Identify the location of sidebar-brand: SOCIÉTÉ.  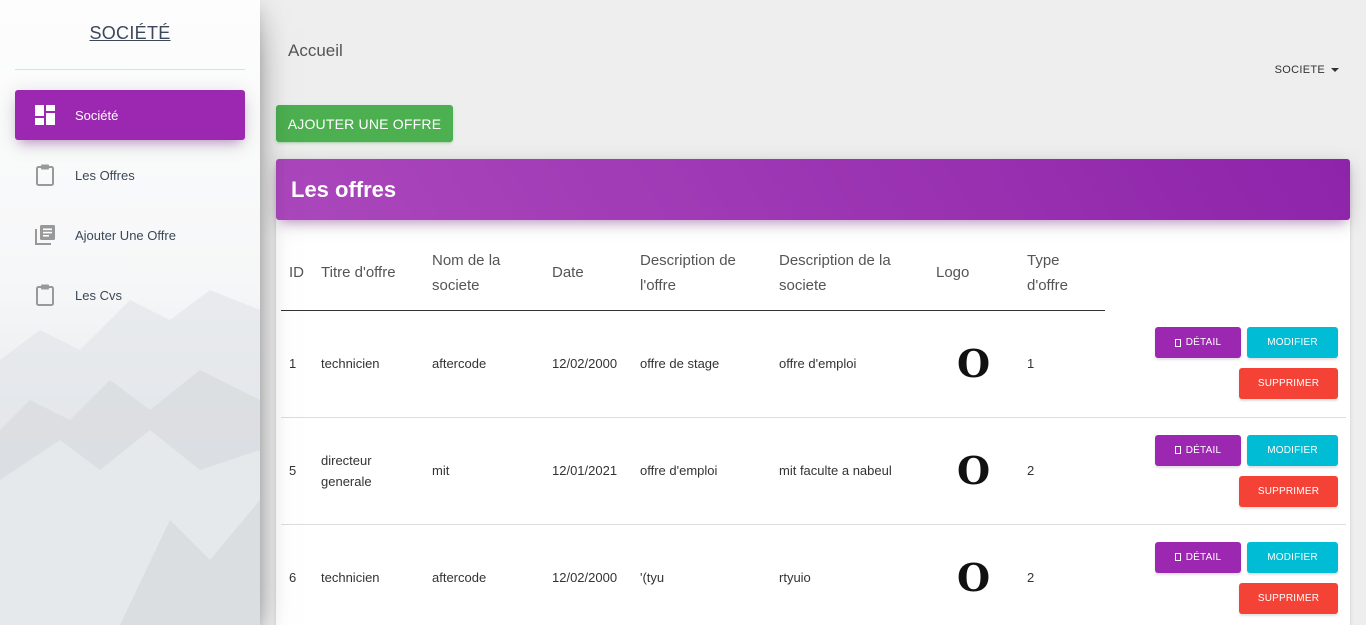
(130, 35).